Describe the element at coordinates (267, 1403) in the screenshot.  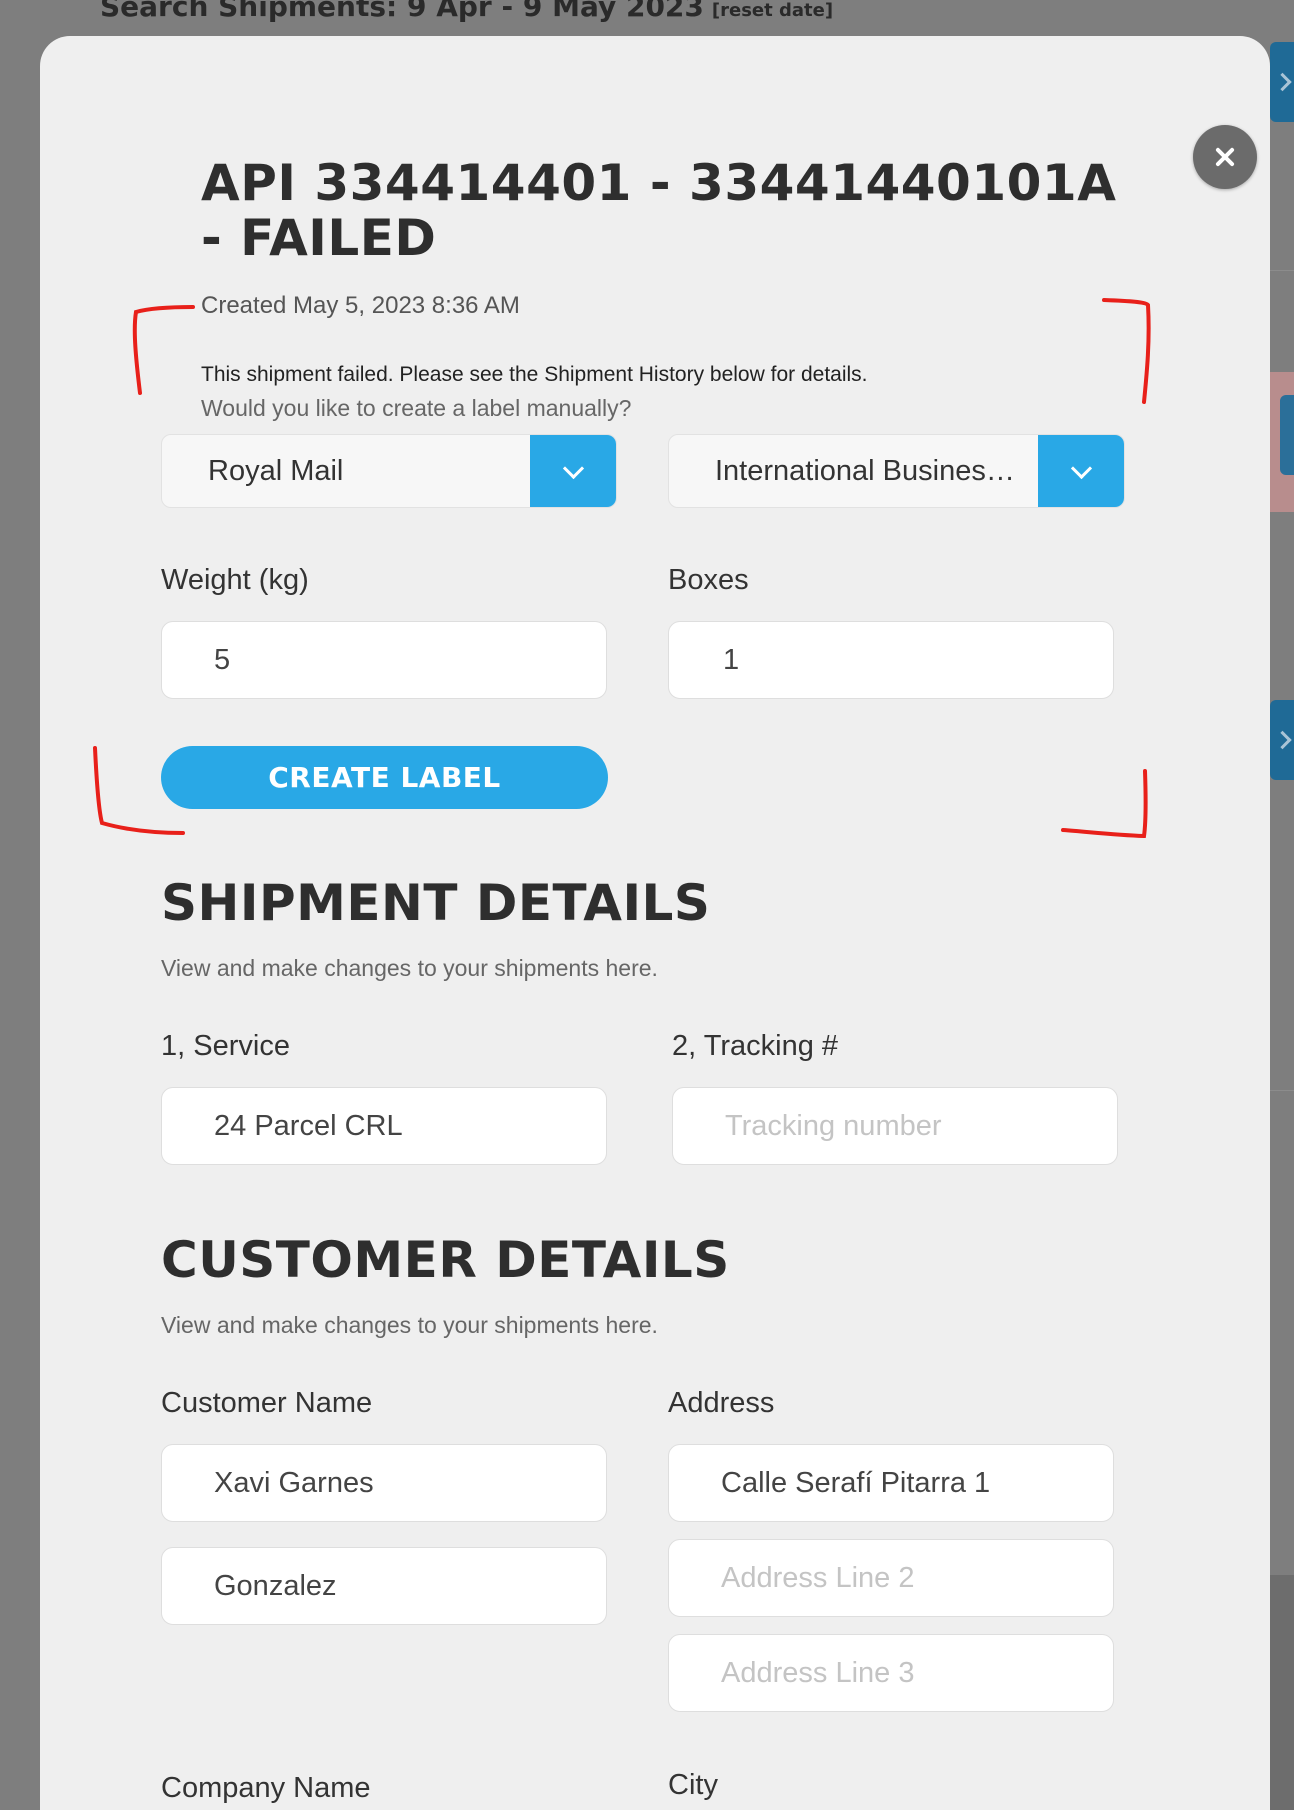
I see `customer-name-label: Customer Name` at that location.